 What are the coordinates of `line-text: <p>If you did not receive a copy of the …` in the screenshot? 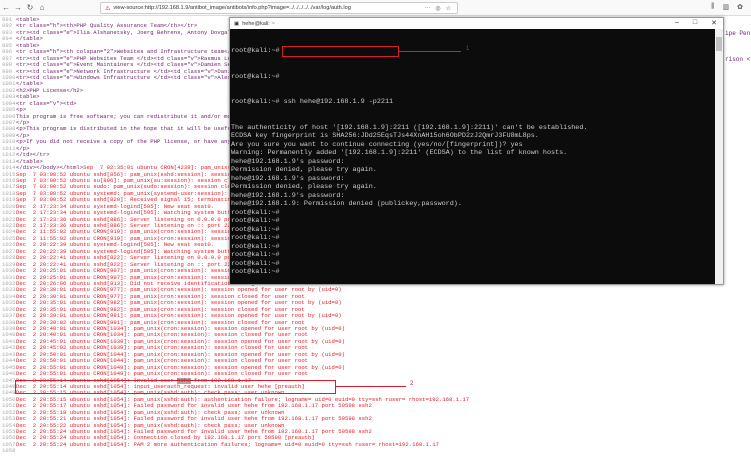 It's located at (123, 142).